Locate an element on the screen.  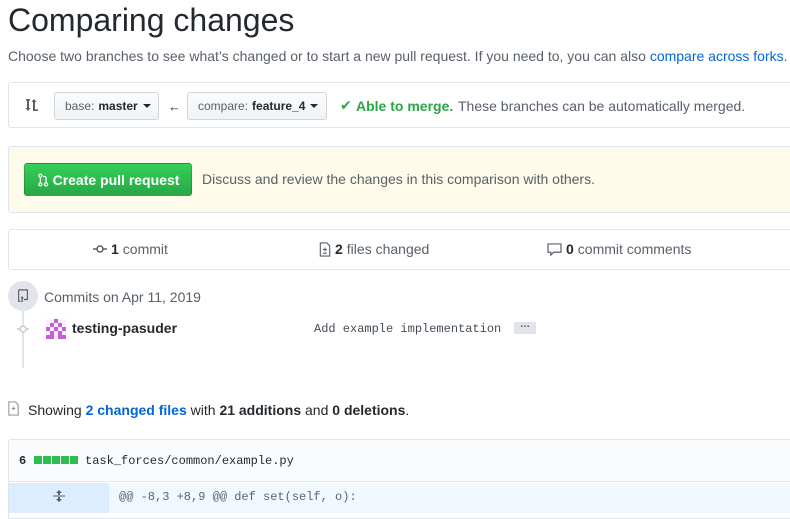
commits-count: 1 is located at coordinates (115, 249).